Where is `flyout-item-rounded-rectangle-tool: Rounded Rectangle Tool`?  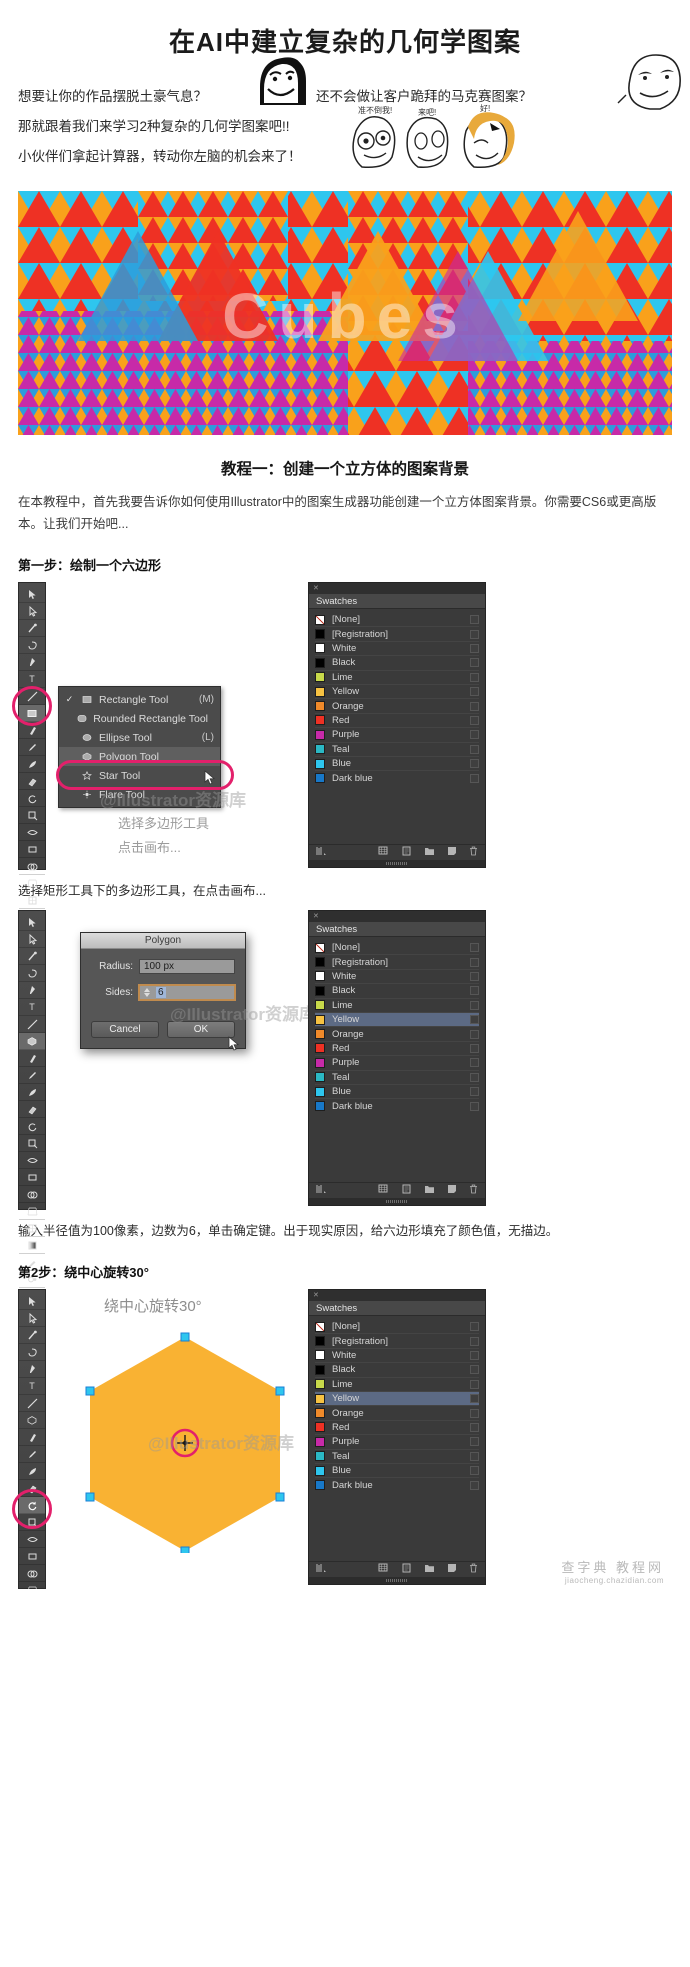
flyout-item-rounded-rectangle-tool: Rounded Rectangle Tool is located at coordinates (139, 718).